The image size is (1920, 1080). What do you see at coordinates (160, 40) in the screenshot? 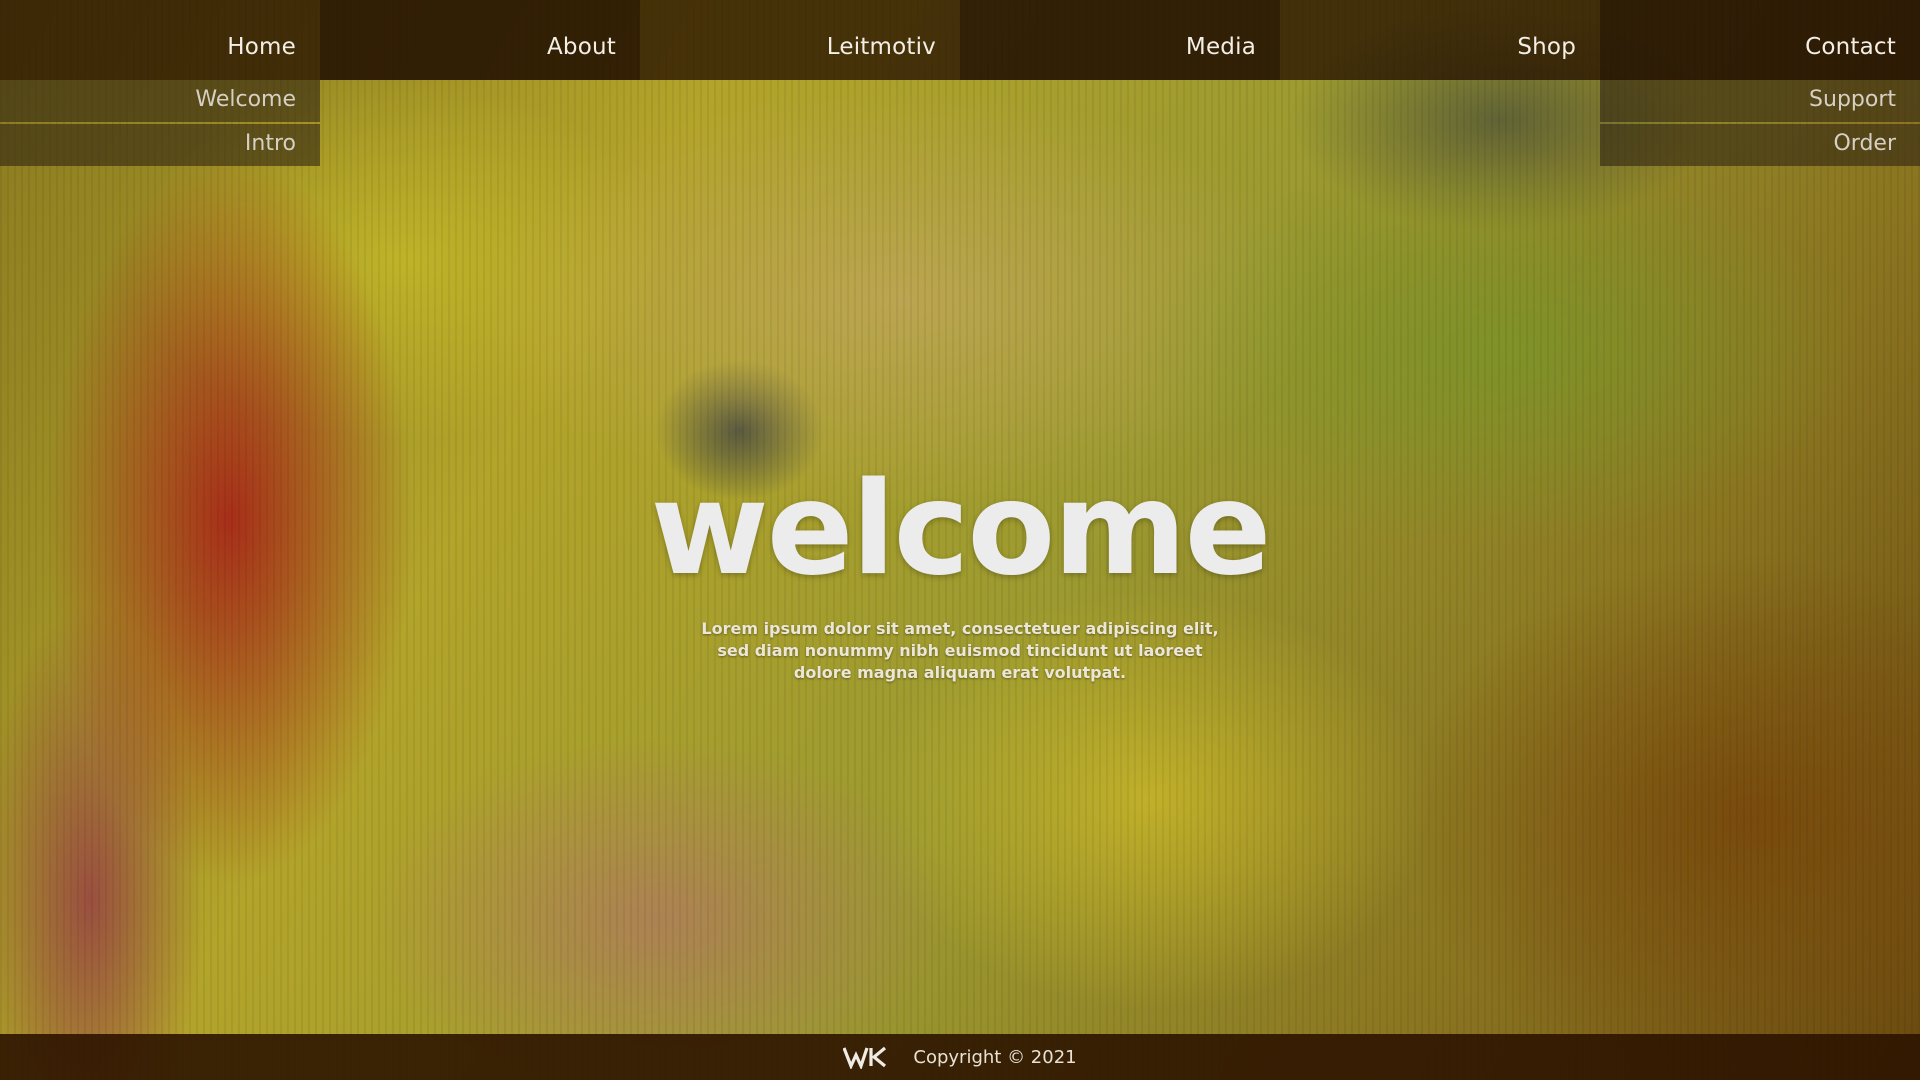
I see `nav-column-home: Home` at bounding box center [160, 40].